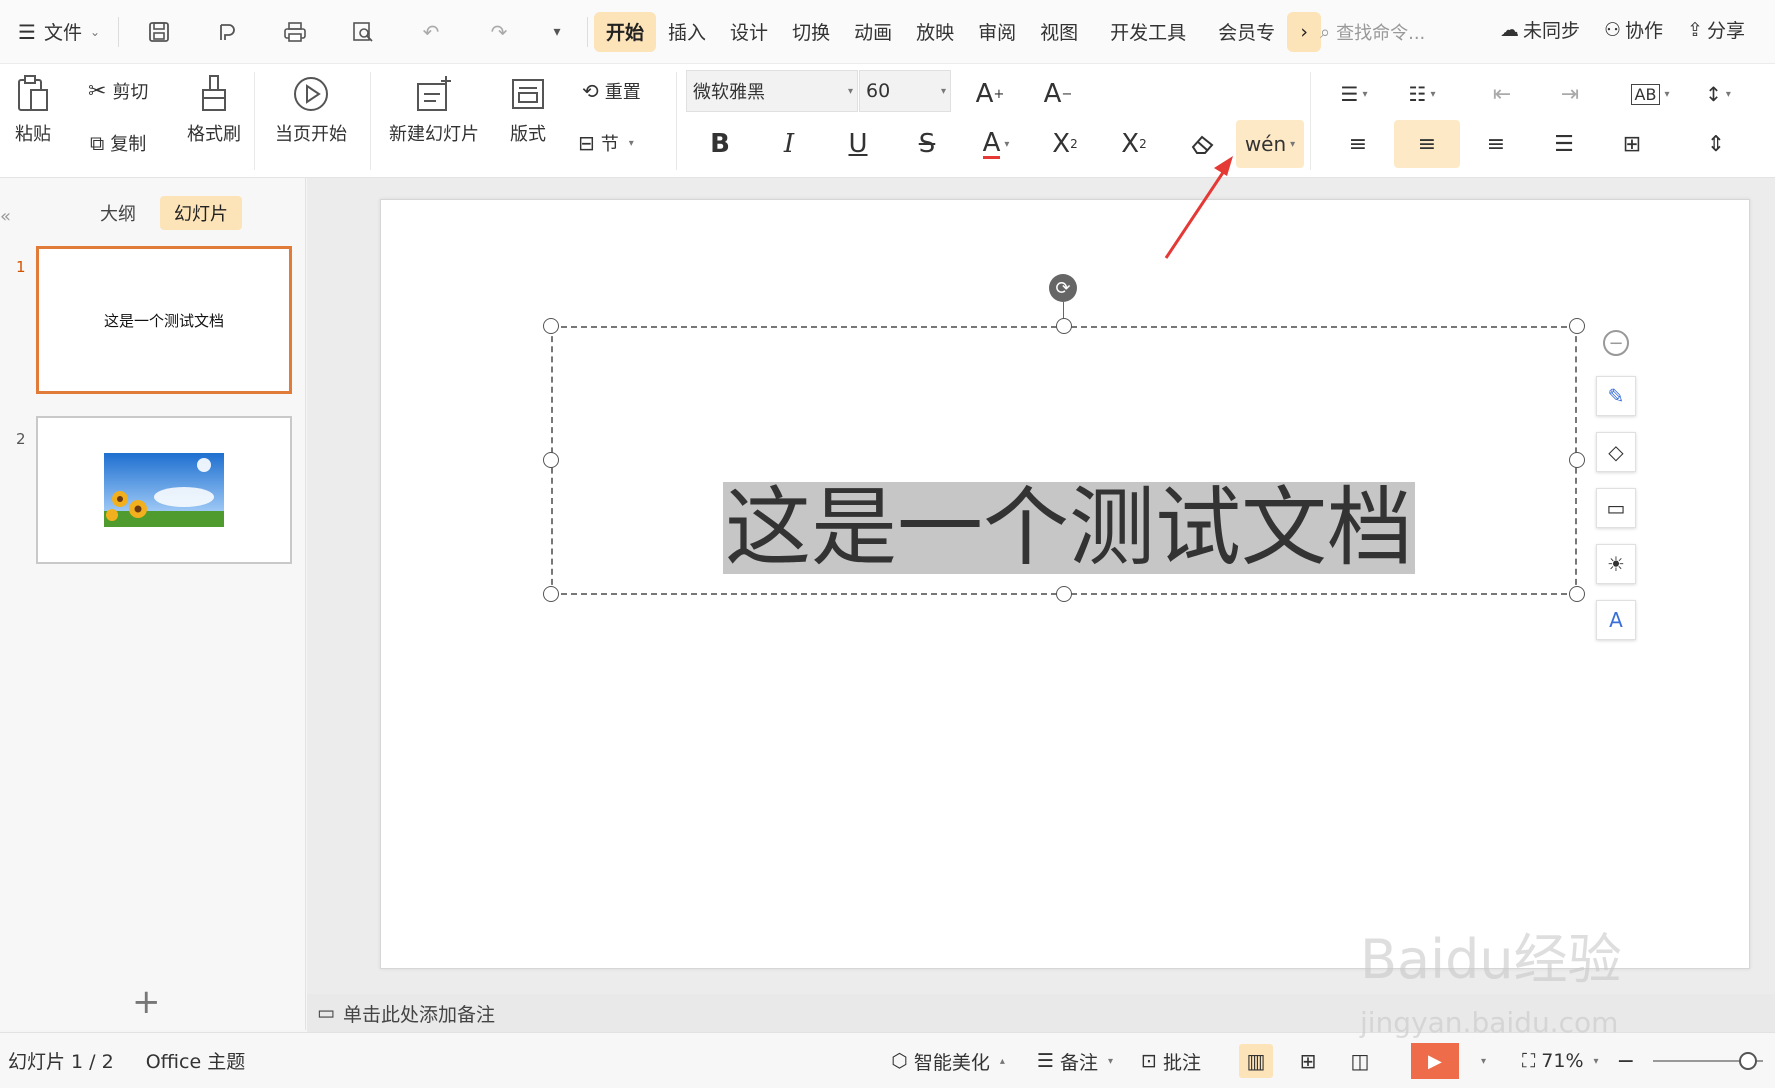 This screenshot has width=1775, height=1088. I want to click on lightbulb-icon: ☀, so click(1616, 564).